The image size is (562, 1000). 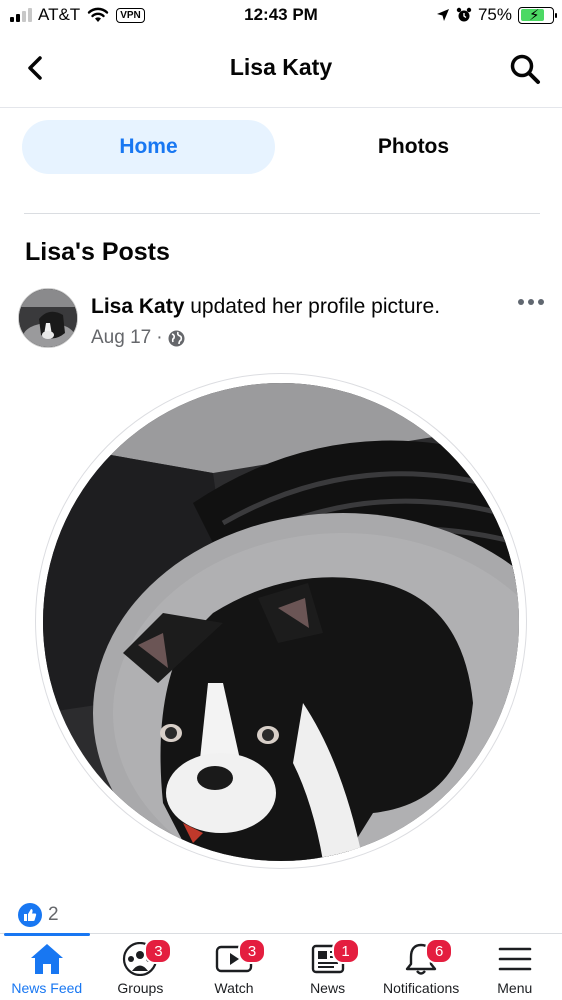 I want to click on location-arrow-icon, so click(x=442, y=15).